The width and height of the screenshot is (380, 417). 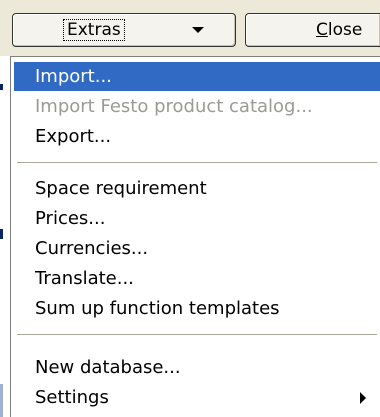 What do you see at coordinates (197, 308) in the screenshot?
I see `menu-item-sum-up-function-templates: Sum up function templates` at bounding box center [197, 308].